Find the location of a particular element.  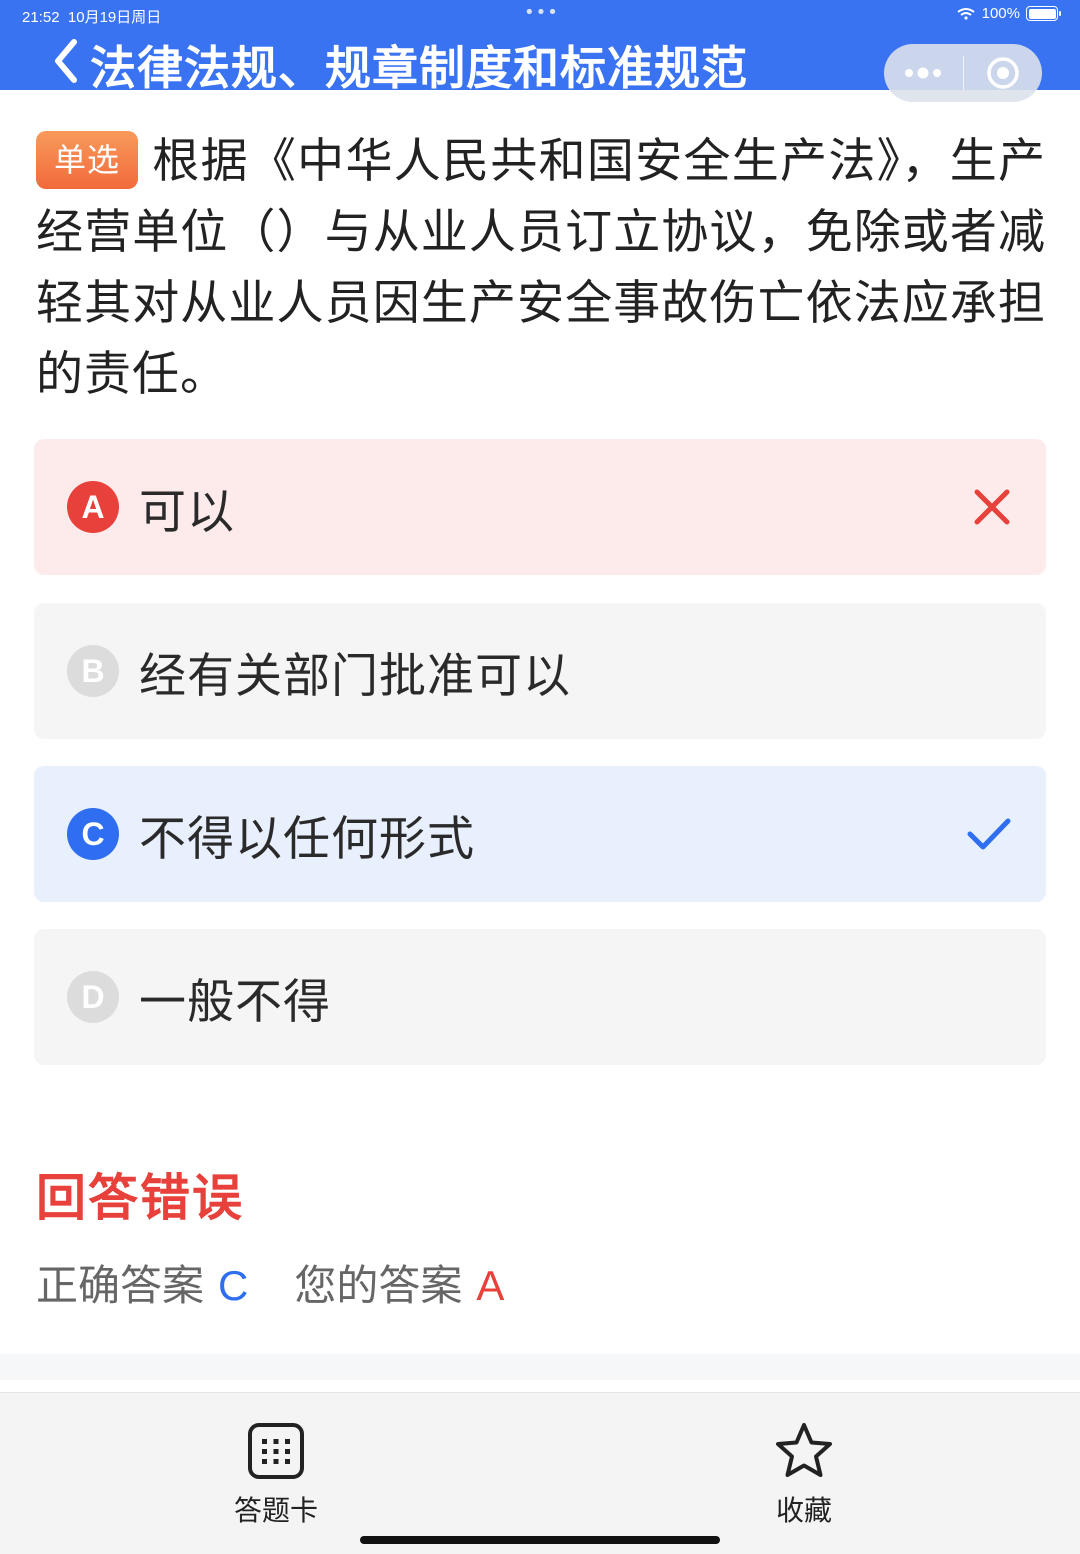

home-indicator is located at coordinates (540, 1540).